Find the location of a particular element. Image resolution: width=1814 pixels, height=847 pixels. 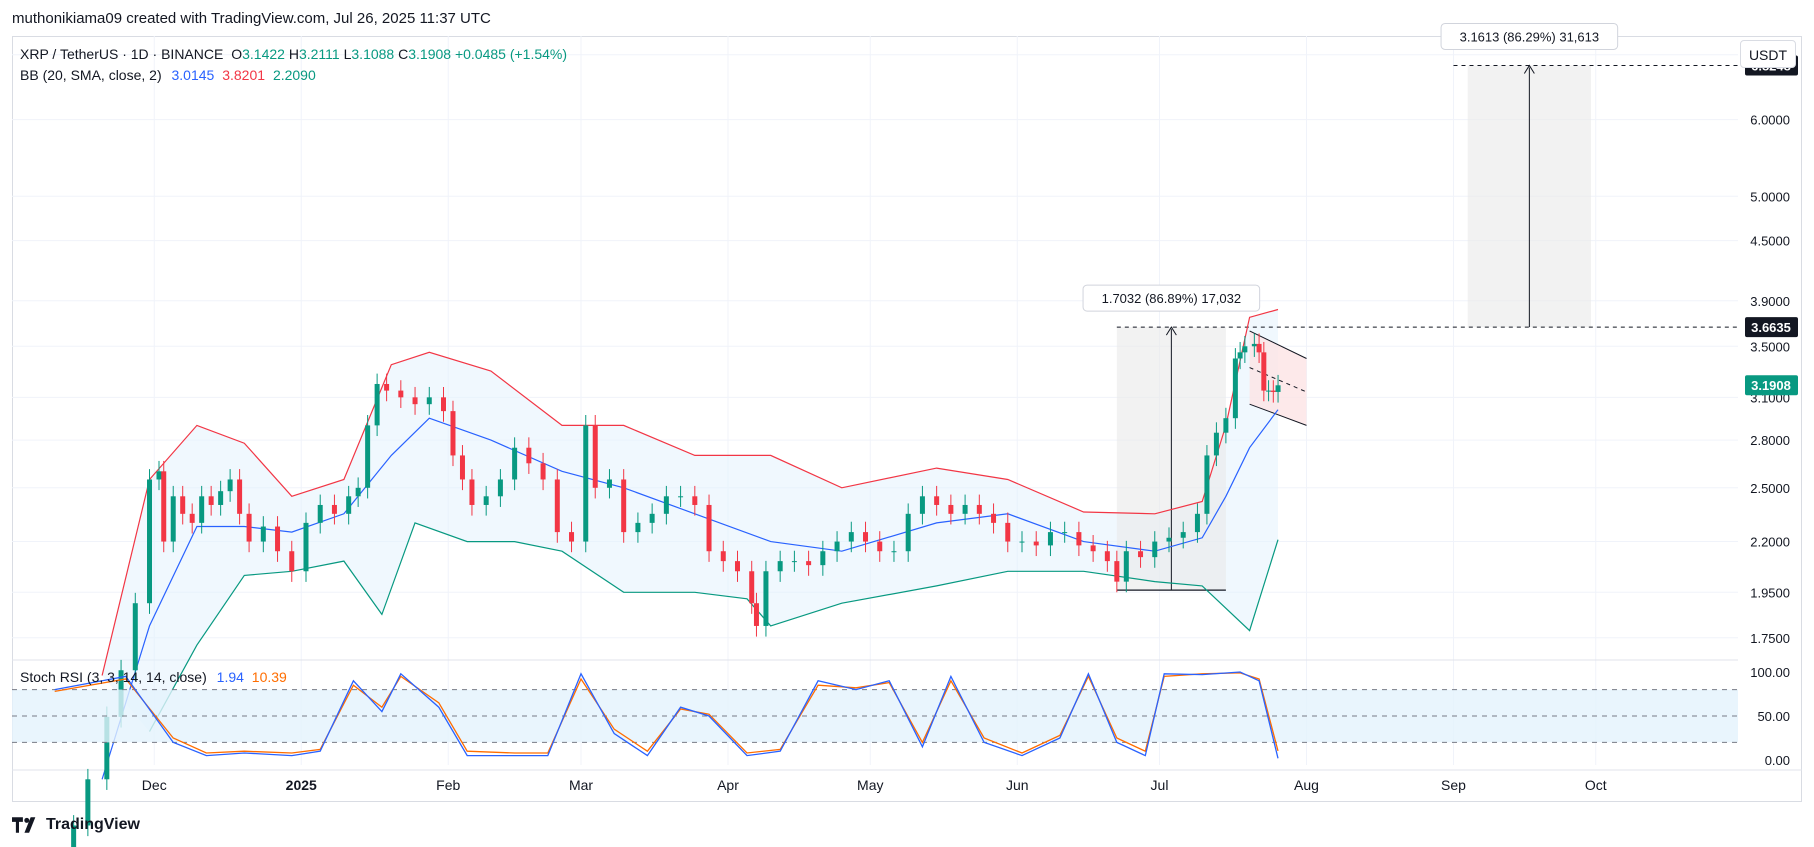

time-tick-label: Dec is located at coordinates (154, 785).